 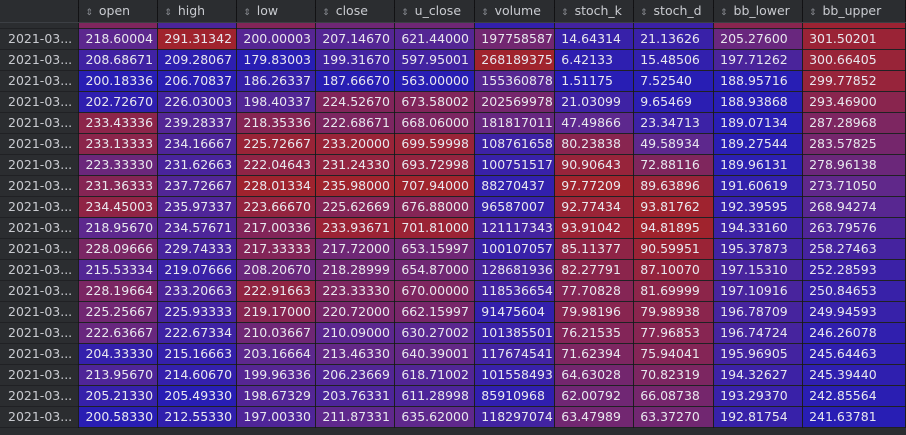 What do you see at coordinates (758, 60) in the screenshot?
I see `cell-bb_lower: 197.71262` at bounding box center [758, 60].